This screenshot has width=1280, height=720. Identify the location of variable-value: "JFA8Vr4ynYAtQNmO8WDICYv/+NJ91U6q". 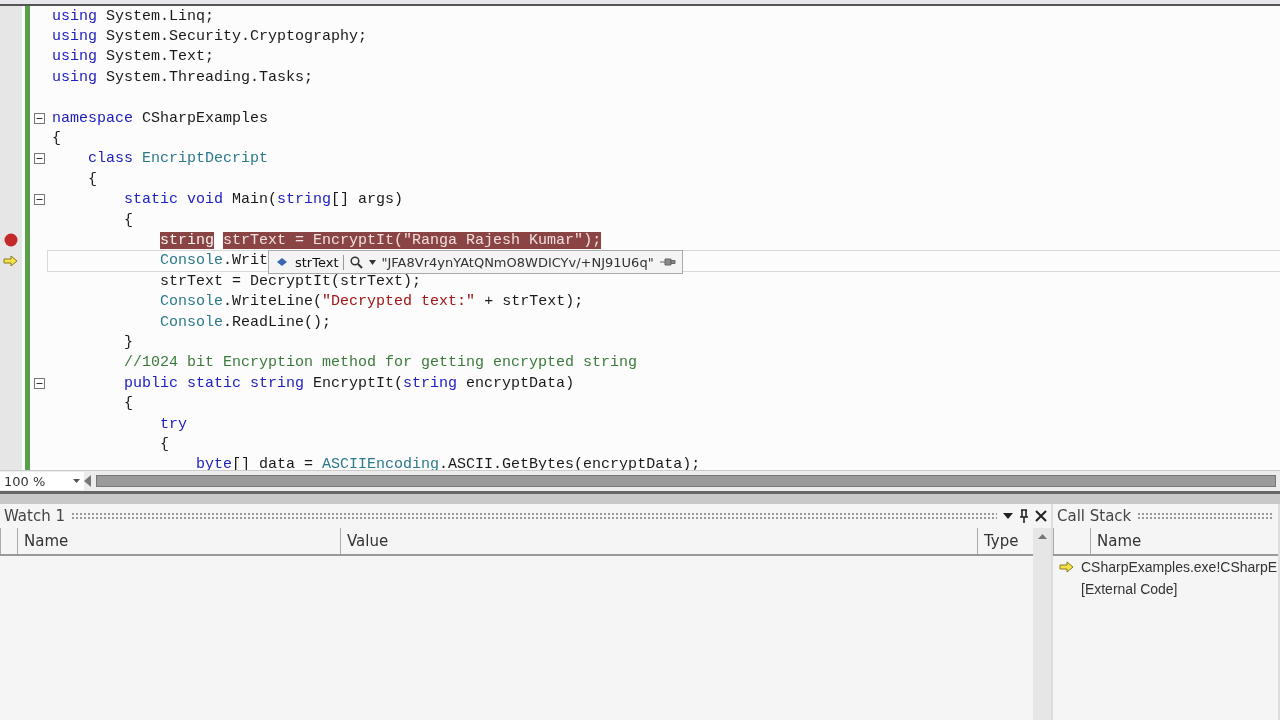
(517, 262).